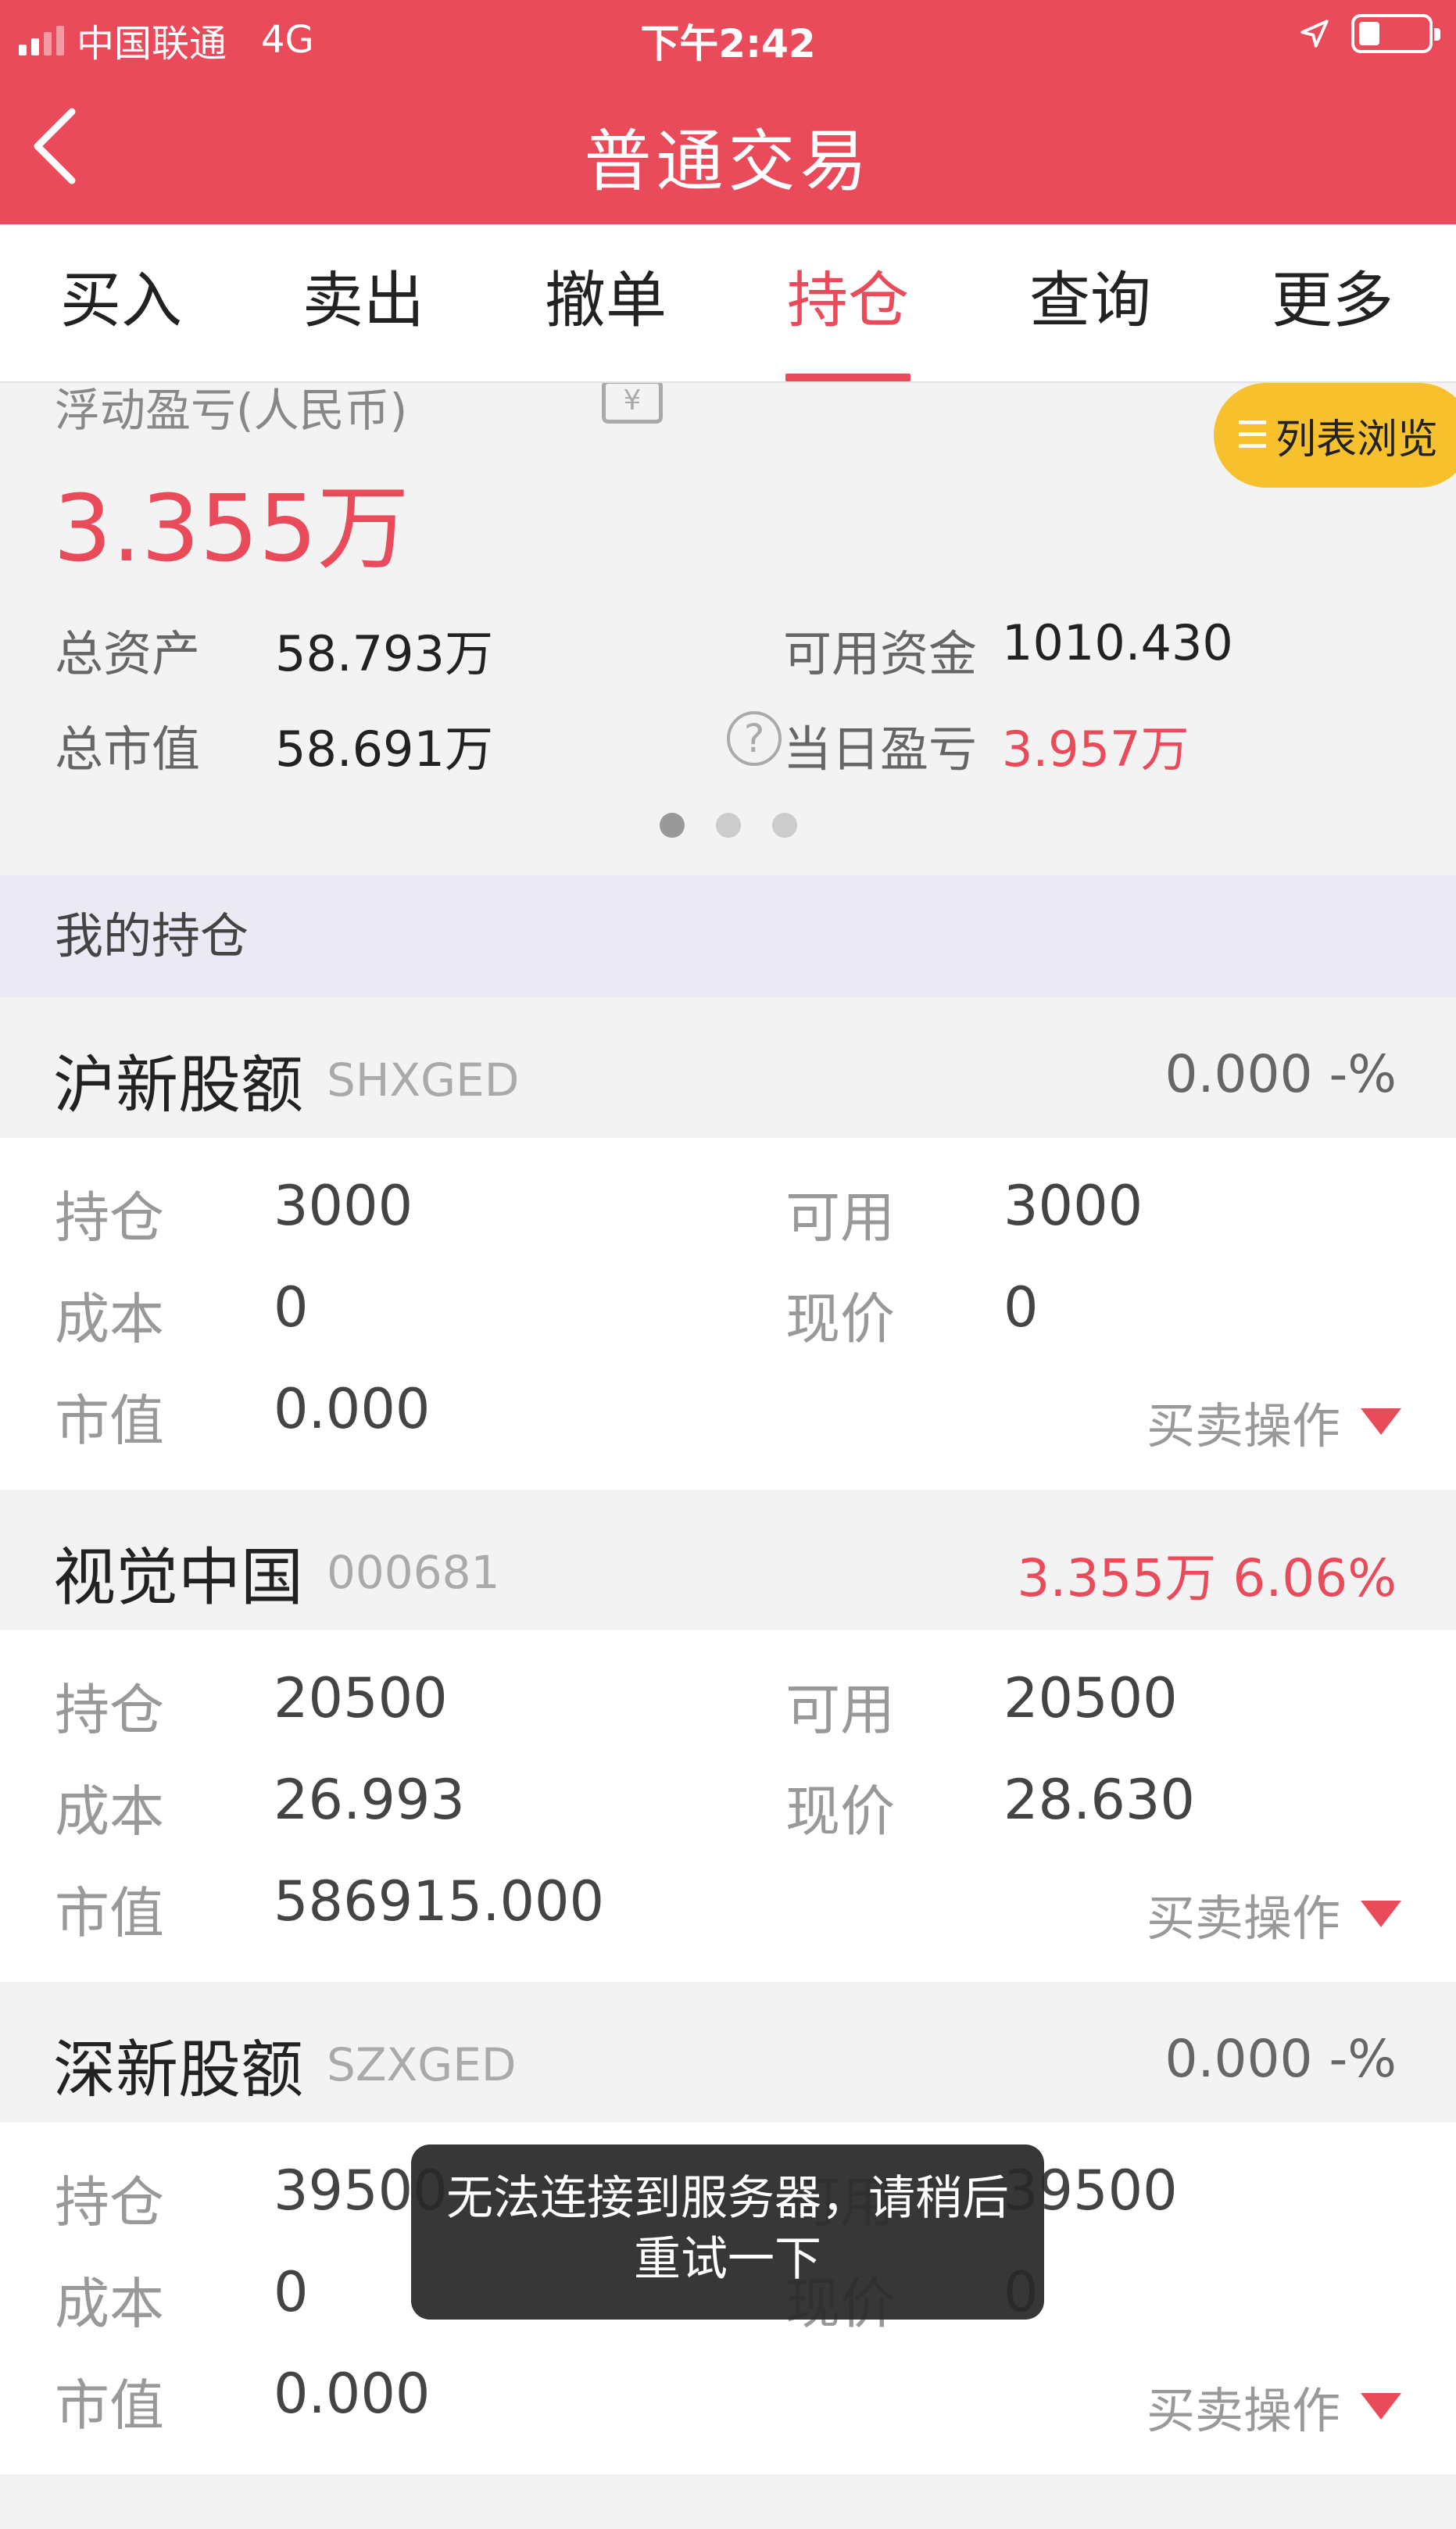 This screenshot has width=1456, height=2529. Describe the element at coordinates (128, 653) in the screenshot. I see `total-assets-label: 总资产` at that location.